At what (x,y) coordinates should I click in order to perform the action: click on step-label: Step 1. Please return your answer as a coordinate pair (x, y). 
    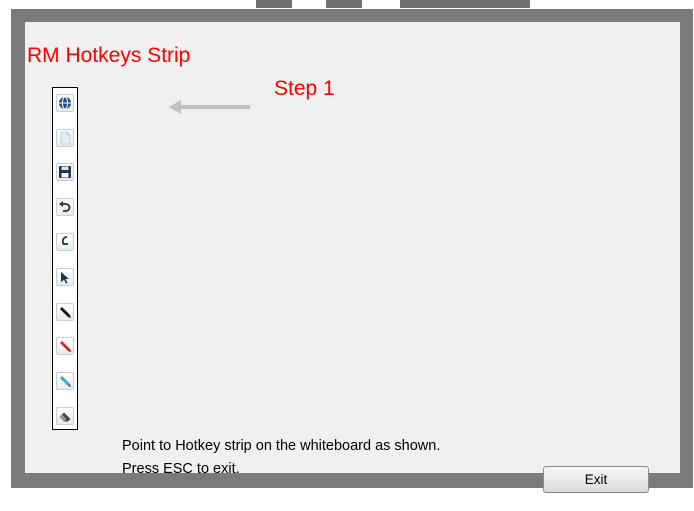
    Looking at the image, I should click on (304, 88).